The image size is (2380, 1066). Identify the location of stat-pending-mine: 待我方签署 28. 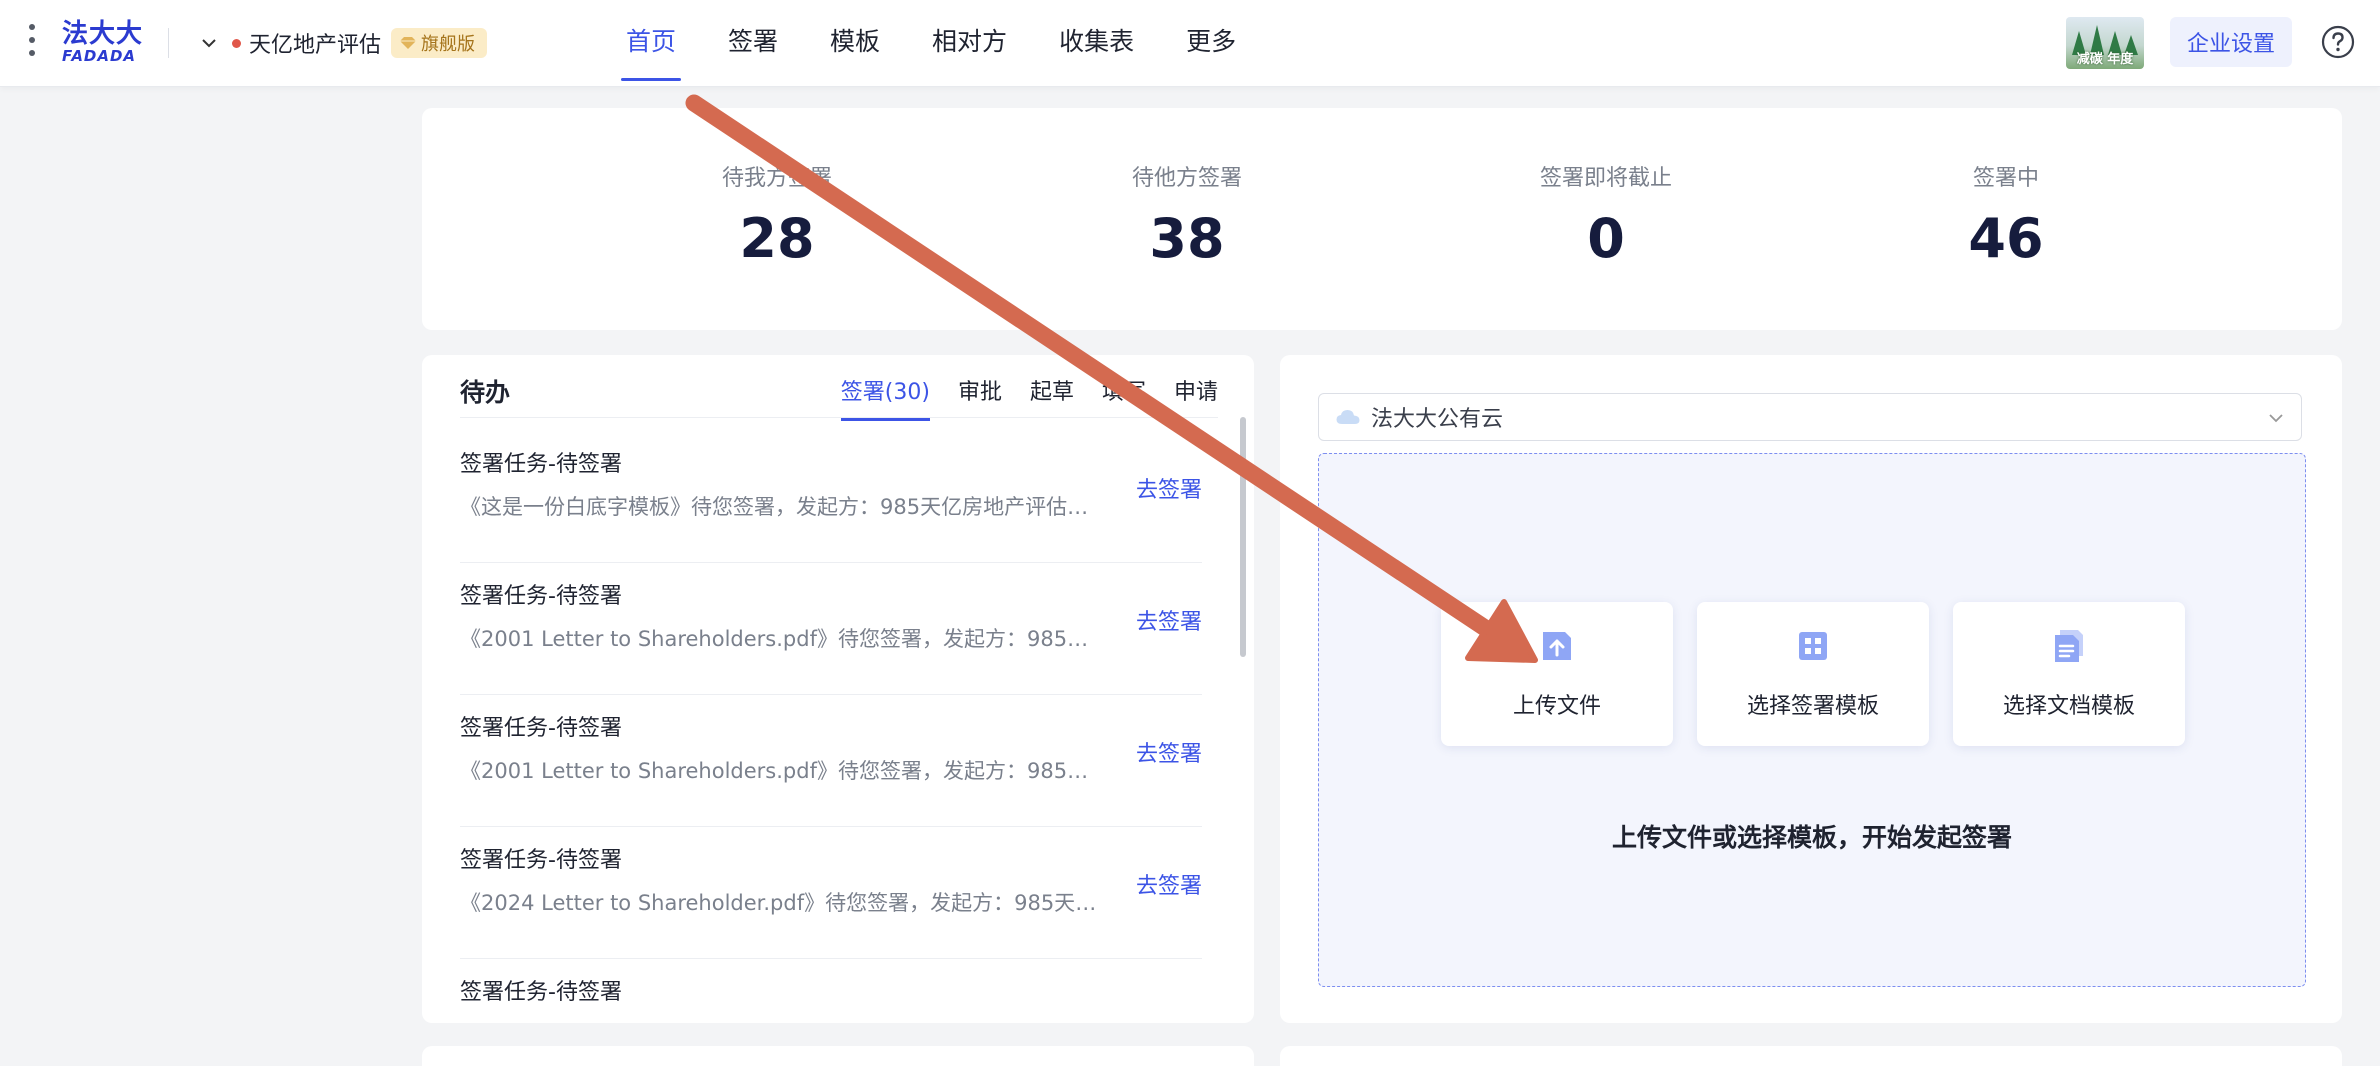
(777, 214).